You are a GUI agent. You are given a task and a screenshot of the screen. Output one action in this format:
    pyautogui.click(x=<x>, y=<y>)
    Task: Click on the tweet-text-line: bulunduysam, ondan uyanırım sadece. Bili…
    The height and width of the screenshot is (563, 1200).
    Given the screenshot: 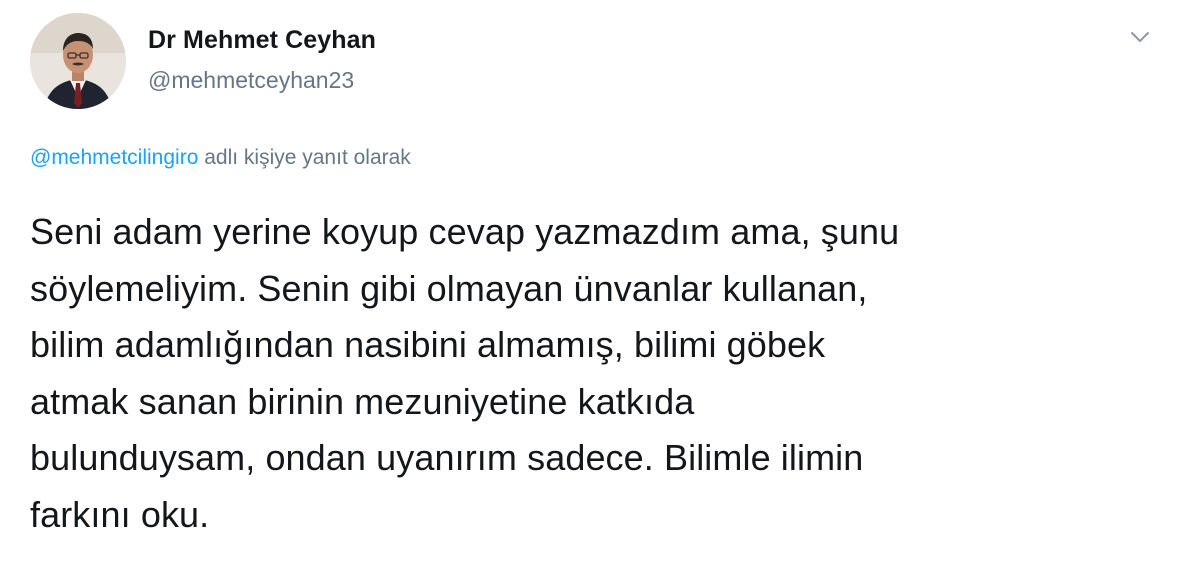 What is the action you would take?
    pyautogui.click(x=447, y=457)
    